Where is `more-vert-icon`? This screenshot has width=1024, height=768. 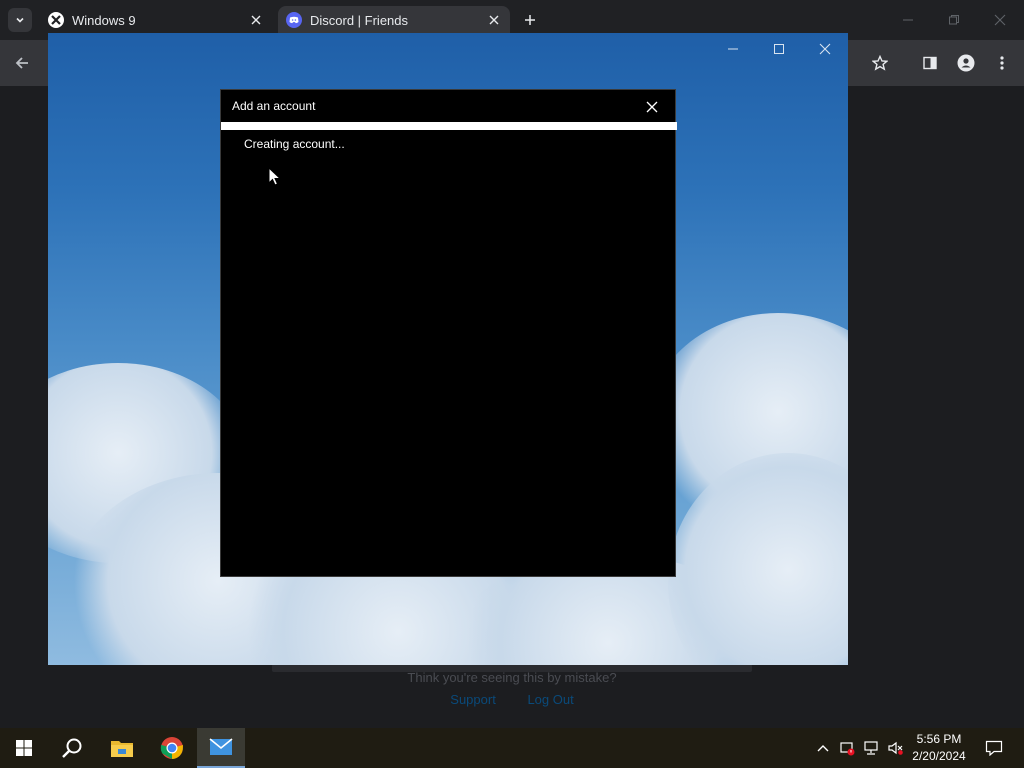
more-vert-icon is located at coordinates (1002, 63).